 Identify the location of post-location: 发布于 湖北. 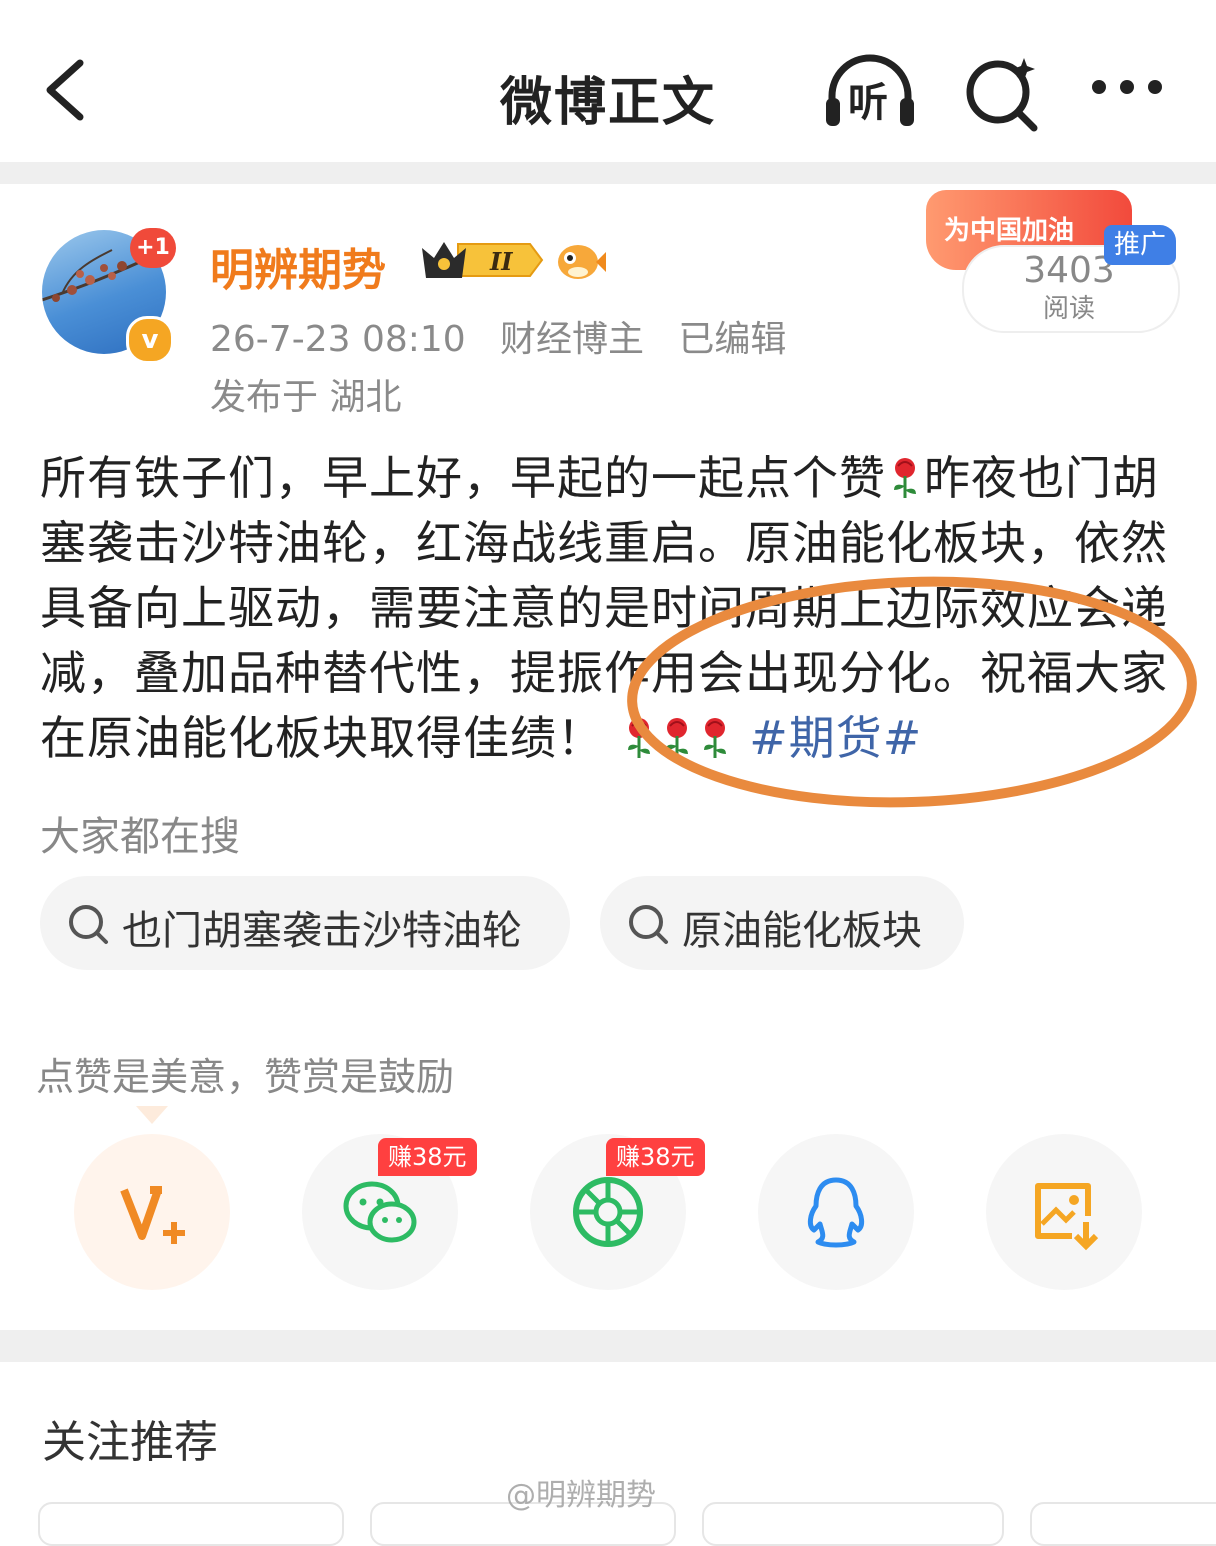
(306, 397).